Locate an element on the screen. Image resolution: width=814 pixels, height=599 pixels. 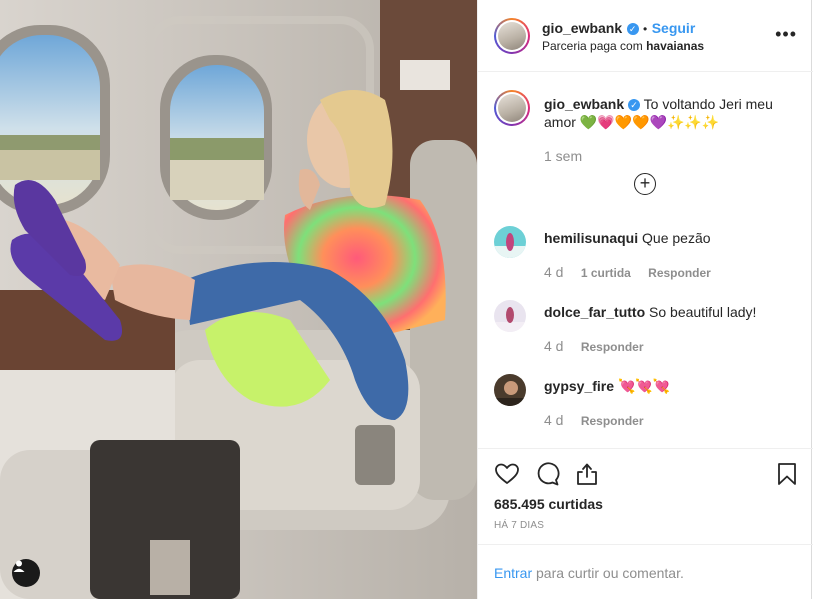
login-prompt: Entrar para curtir ou comentar. is located at coordinates (645, 571).